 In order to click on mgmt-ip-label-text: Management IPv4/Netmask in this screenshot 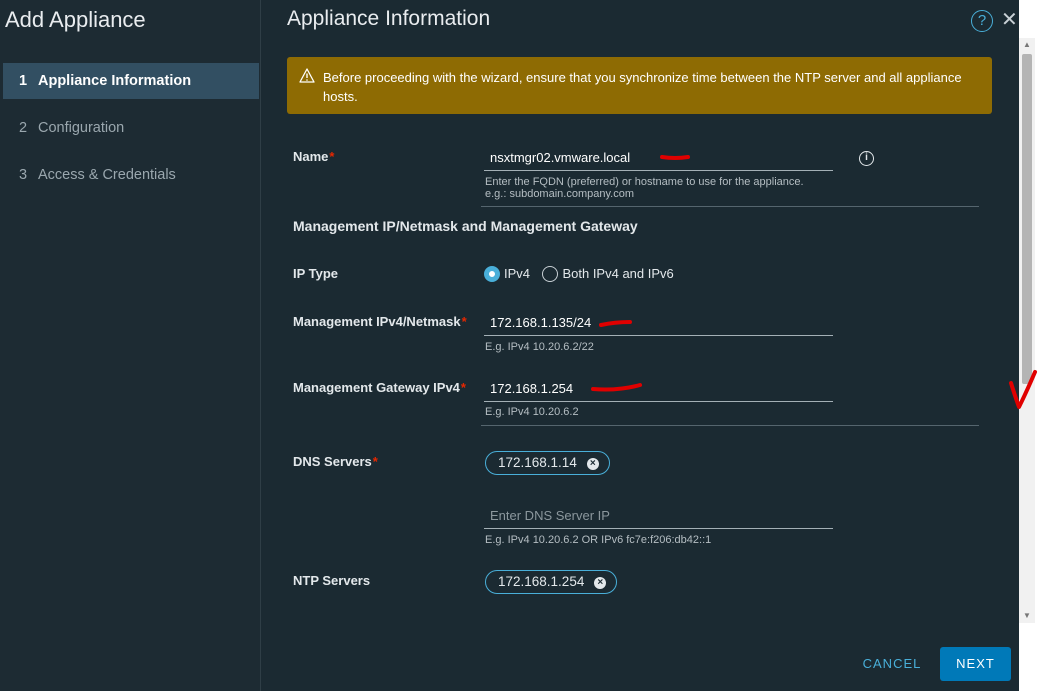, I will do `click(377, 321)`.